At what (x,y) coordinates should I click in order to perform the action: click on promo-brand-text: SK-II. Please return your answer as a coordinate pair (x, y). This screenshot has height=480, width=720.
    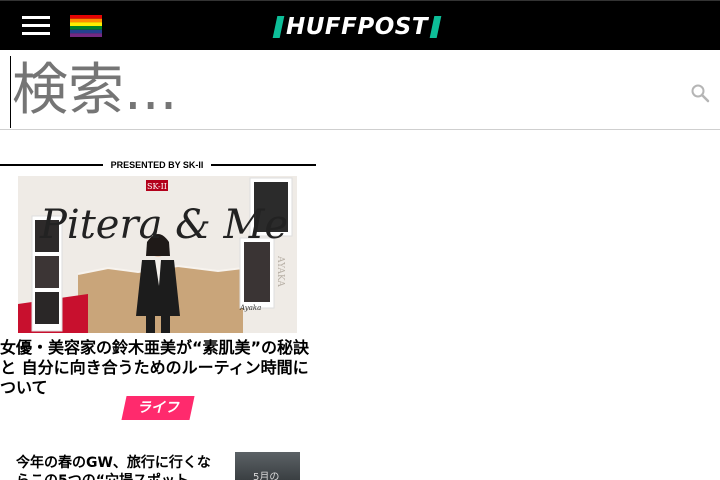
    Looking at the image, I should click on (157, 186).